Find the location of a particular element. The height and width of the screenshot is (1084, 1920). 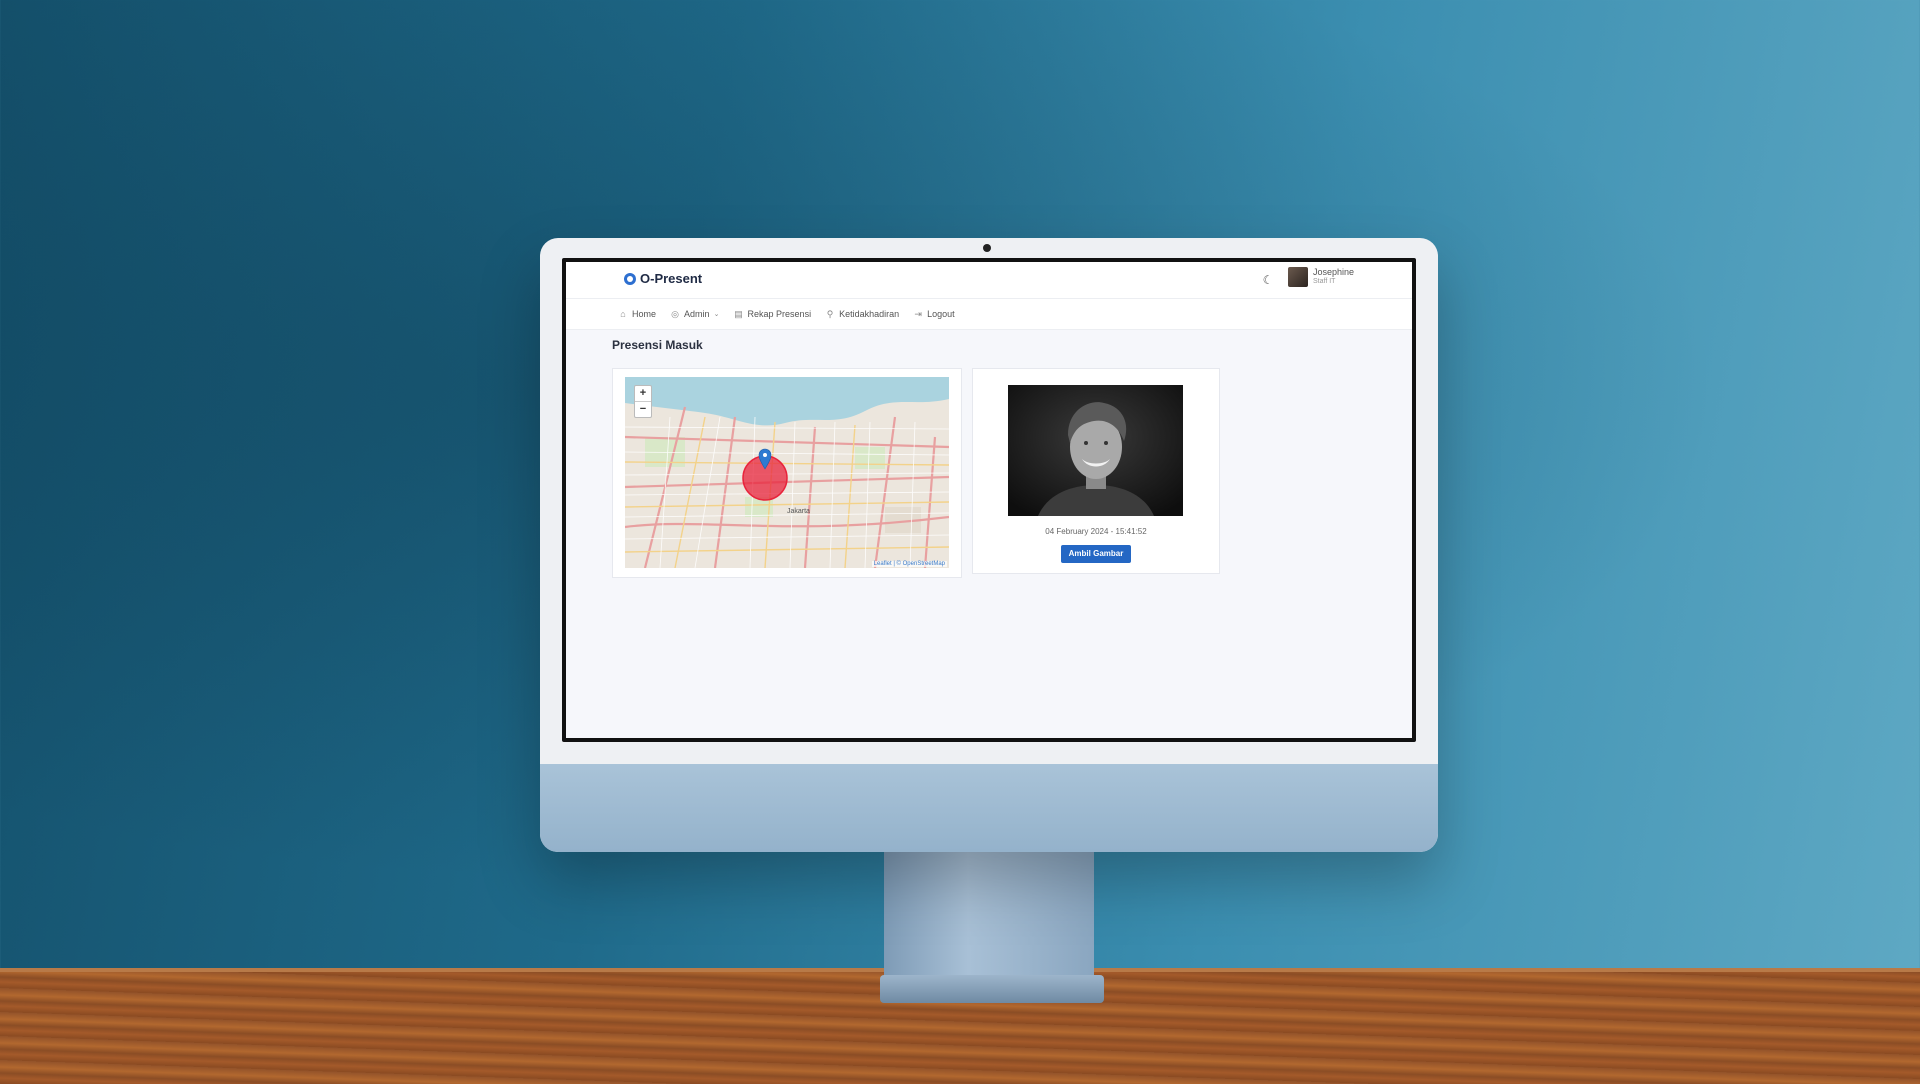

captured-photo is located at coordinates (1095, 450).